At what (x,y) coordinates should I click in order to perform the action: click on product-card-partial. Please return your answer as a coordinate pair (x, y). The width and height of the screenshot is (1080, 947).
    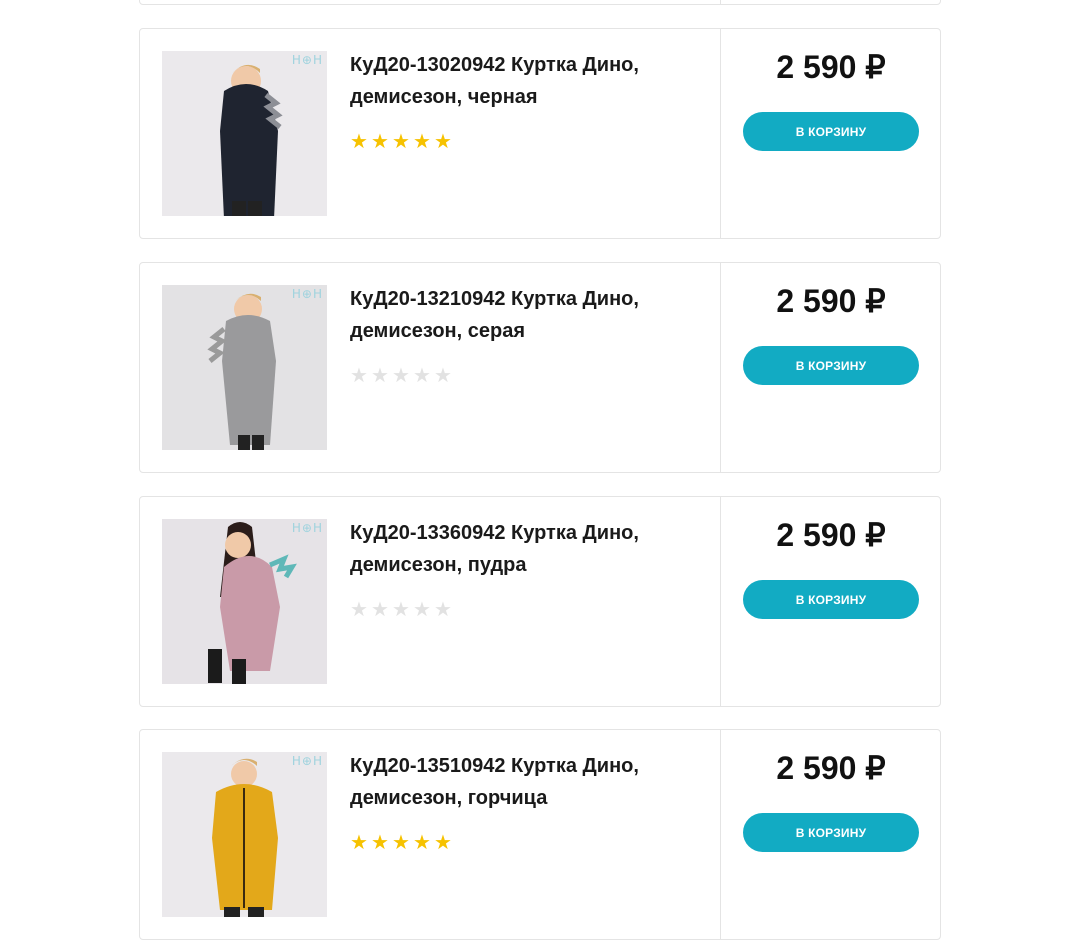
    Looking at the image, I should click on (540, 2).